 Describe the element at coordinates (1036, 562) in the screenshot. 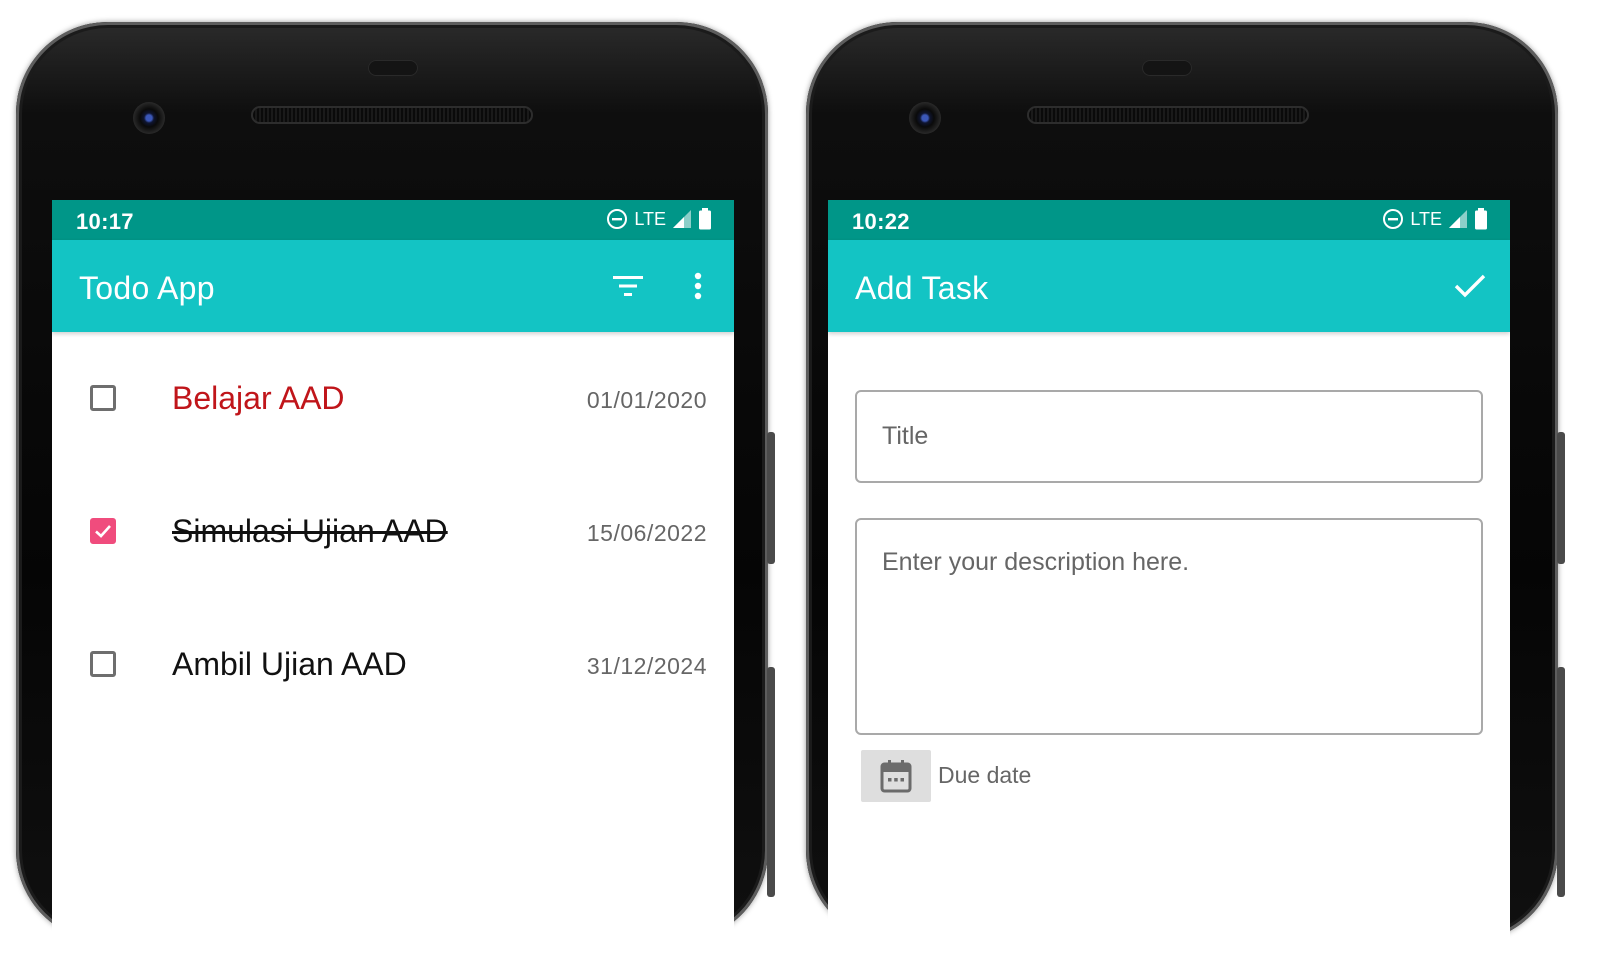

I see `description-placeholder: Enter your description here.` at that location.